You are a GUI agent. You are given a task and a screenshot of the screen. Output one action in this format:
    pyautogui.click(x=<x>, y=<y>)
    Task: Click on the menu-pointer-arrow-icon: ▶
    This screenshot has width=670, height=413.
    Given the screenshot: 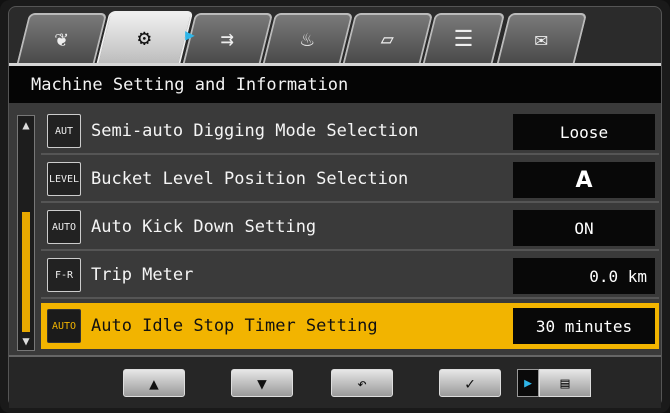 What is the action you would take?
    pyautogui.click(x=528, y=383)
    